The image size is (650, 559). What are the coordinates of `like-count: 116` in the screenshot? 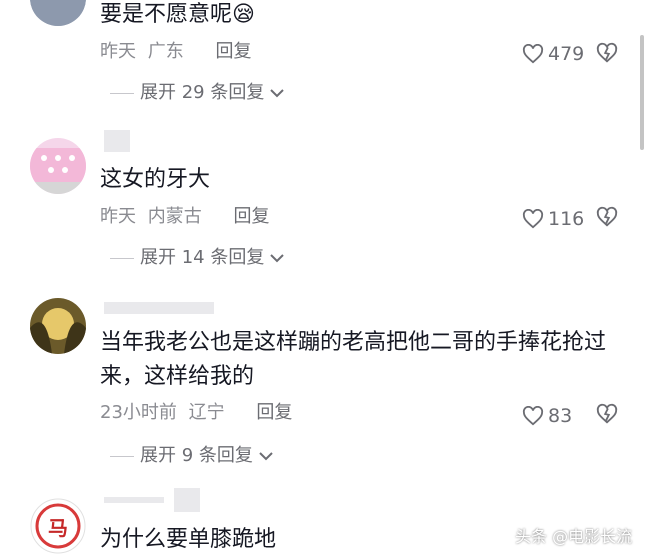 It's located at (566, 219).